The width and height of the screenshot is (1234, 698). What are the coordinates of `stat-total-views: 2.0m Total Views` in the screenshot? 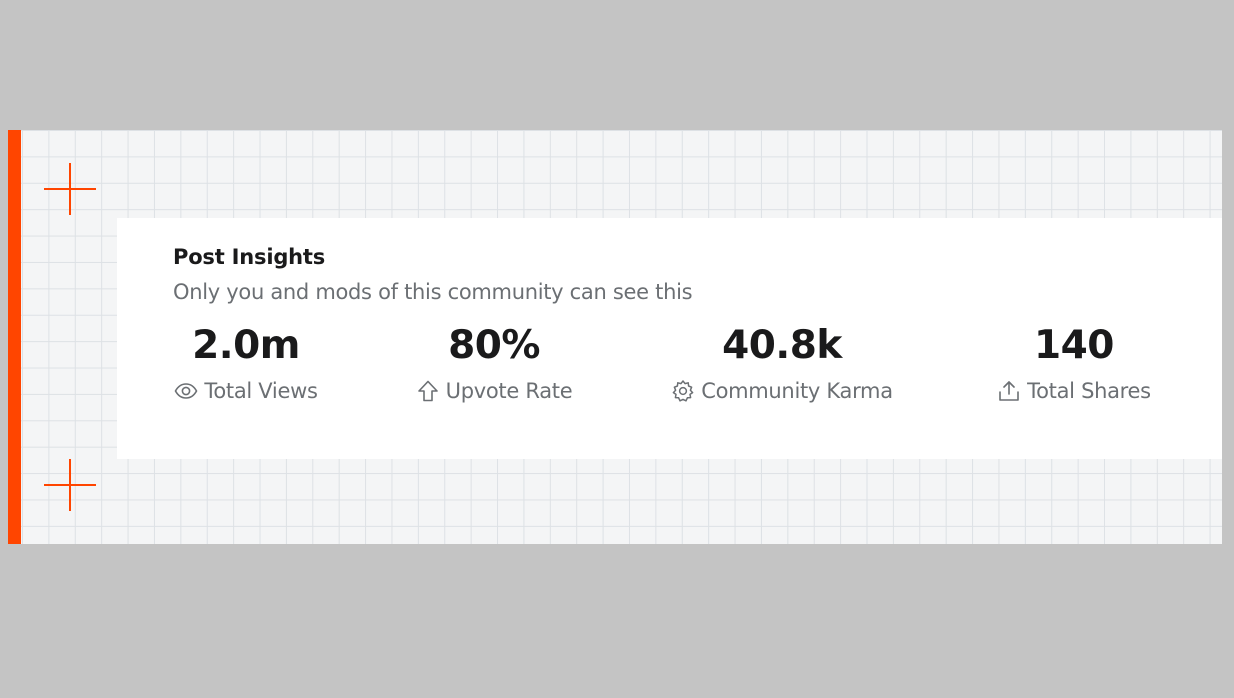 It's located at (246, 364).